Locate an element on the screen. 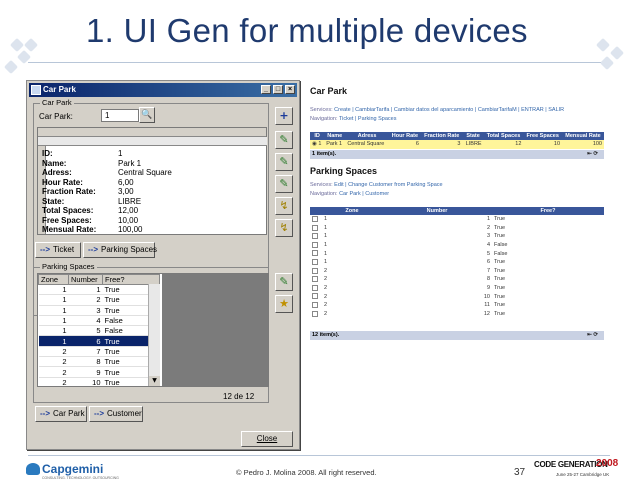  web-col-header: Name is located at coordinates (335, 136).